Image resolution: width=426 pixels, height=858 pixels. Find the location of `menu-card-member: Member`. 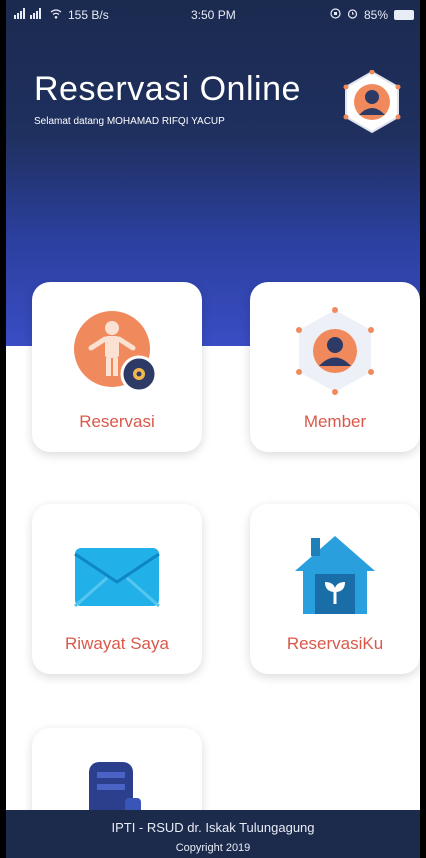

menu-card-member: Member is located at coordinates (335, 367).